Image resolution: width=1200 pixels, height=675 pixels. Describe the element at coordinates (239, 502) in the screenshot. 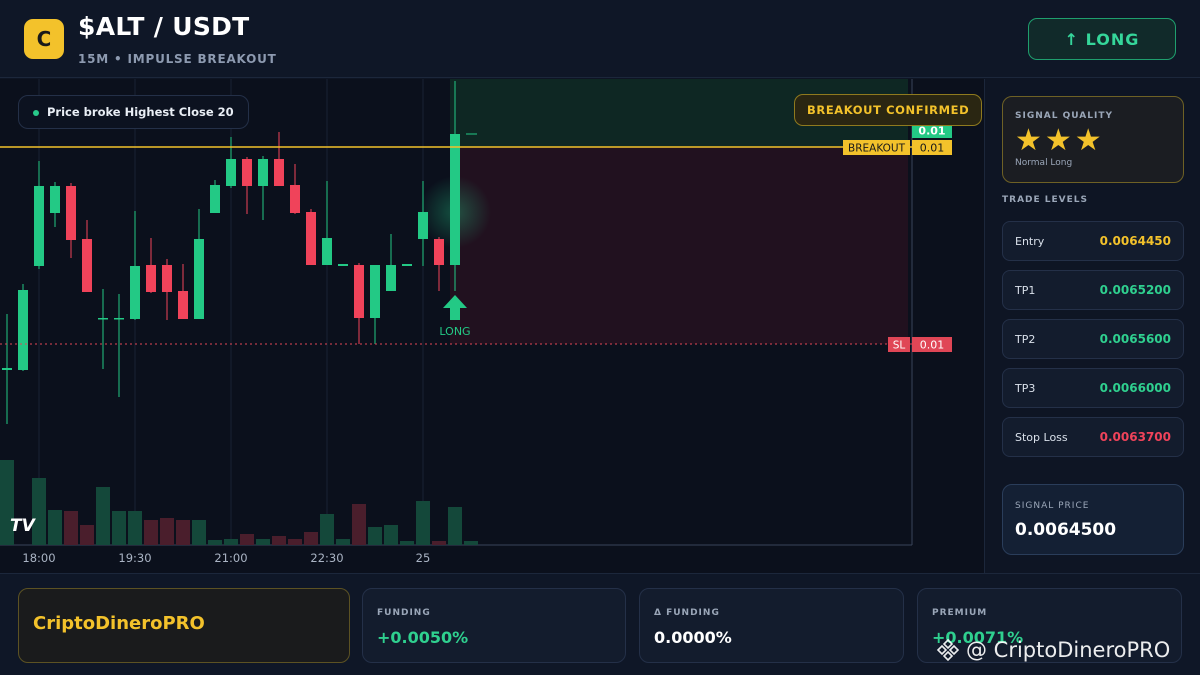

I see `volume-bars` at that location.